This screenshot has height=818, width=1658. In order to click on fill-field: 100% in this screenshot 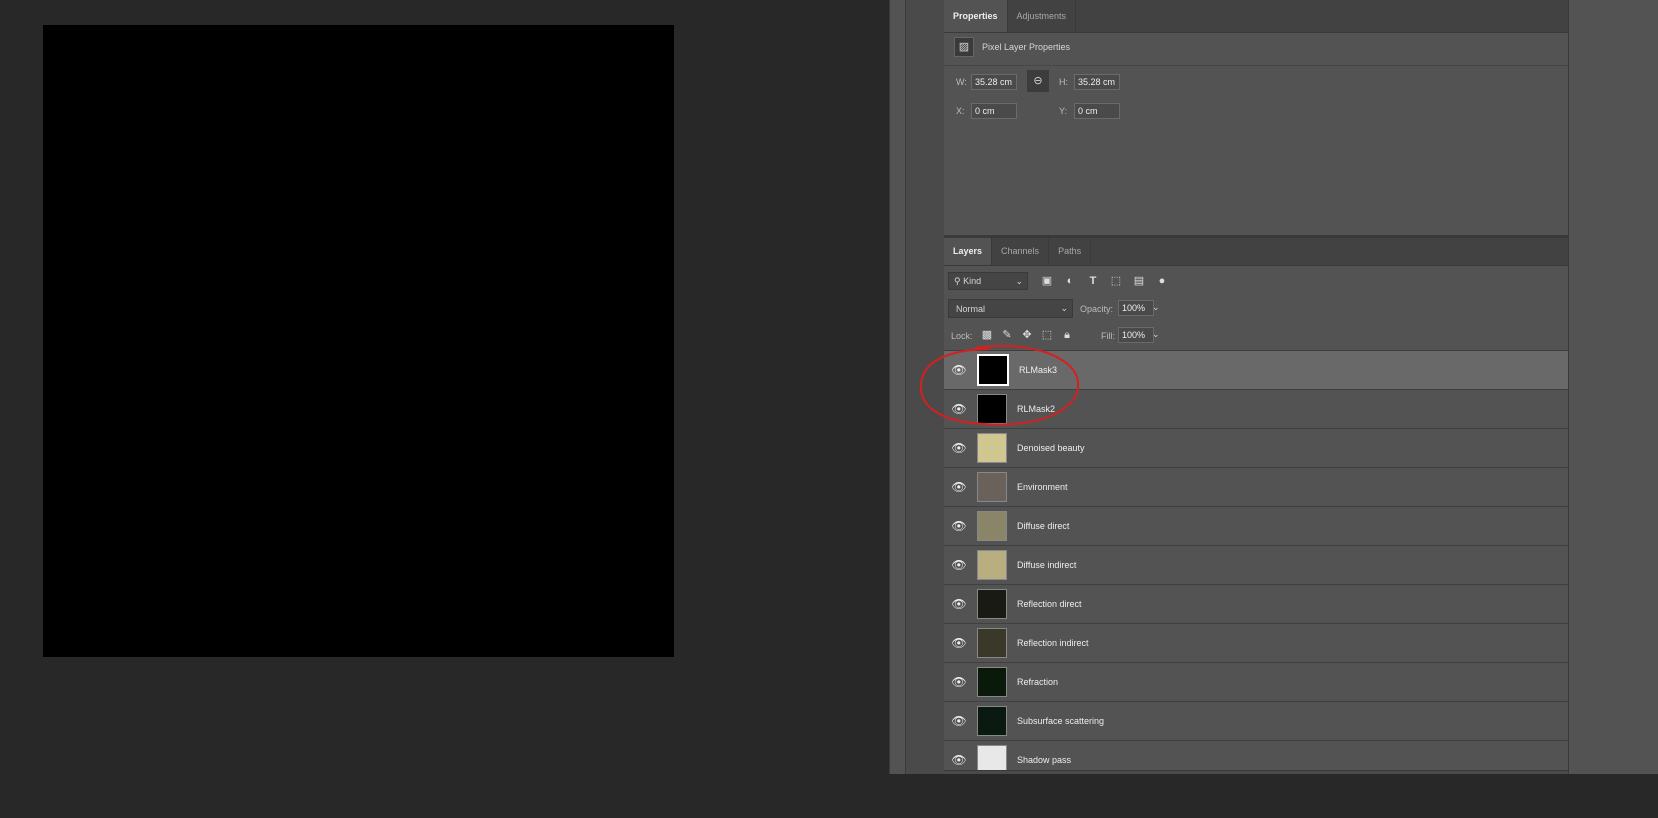, I will do `click(1136, 335)`.